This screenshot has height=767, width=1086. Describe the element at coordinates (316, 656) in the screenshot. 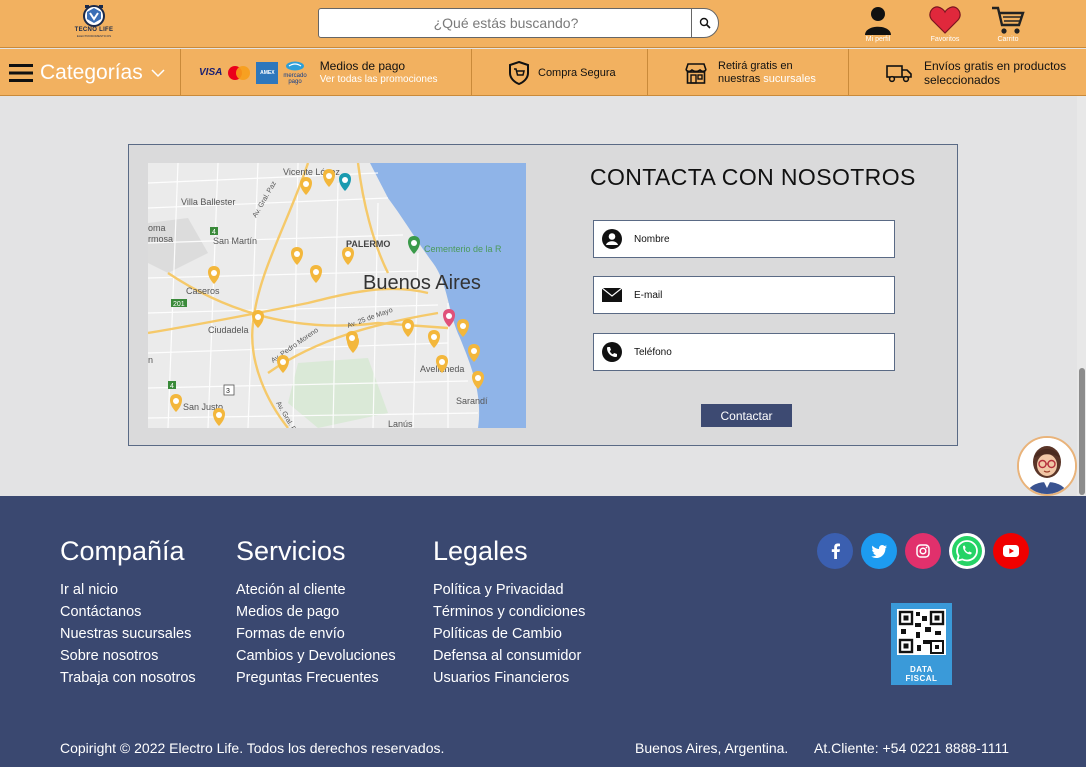

I see `footer-link-returns: Cambios y Devoluciones` at that location.